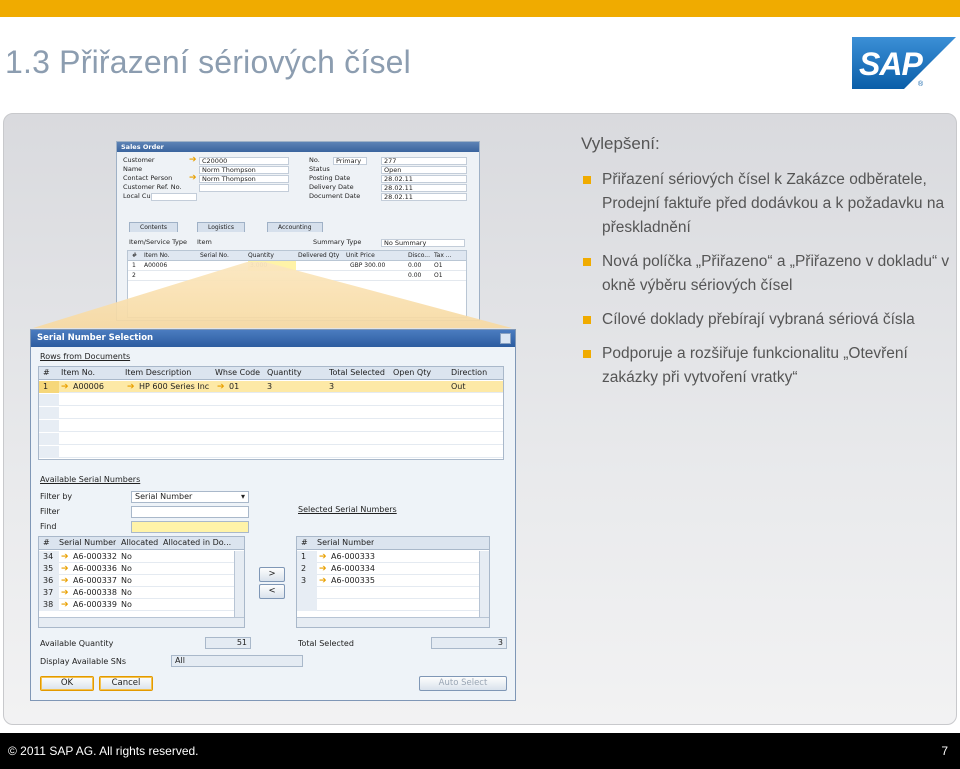  What do you see at coordinates (393, 622) in the screenshot?
I see `selected-hscrollbar` at bounding box center [393, 622].